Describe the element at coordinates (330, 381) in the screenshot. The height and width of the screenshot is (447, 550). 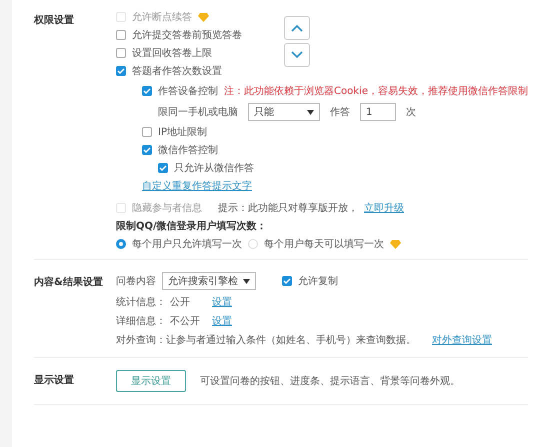
I see `display-description: 可设置问卷的按钮、进度条、提示语言、背景等问卷外观。` at that location.